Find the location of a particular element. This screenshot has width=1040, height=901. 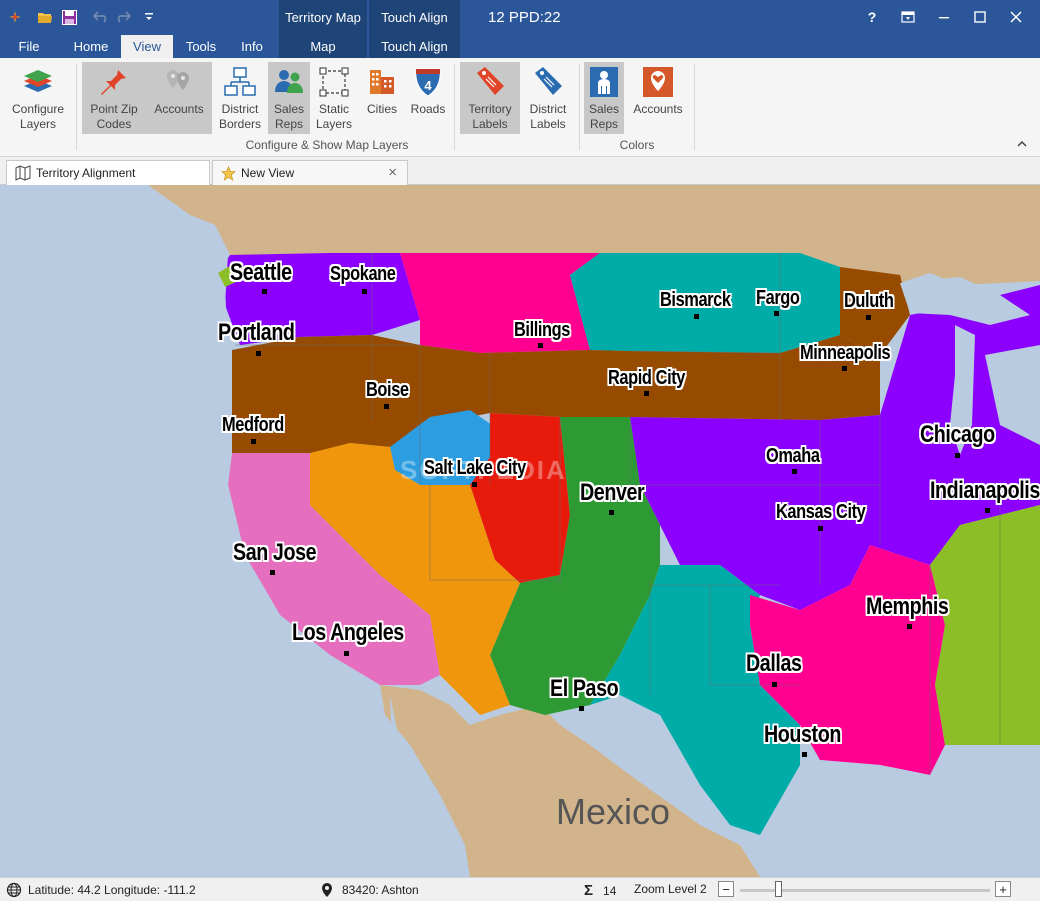

city-label-el-paso: El Paso is located at coordinates (584, 689).